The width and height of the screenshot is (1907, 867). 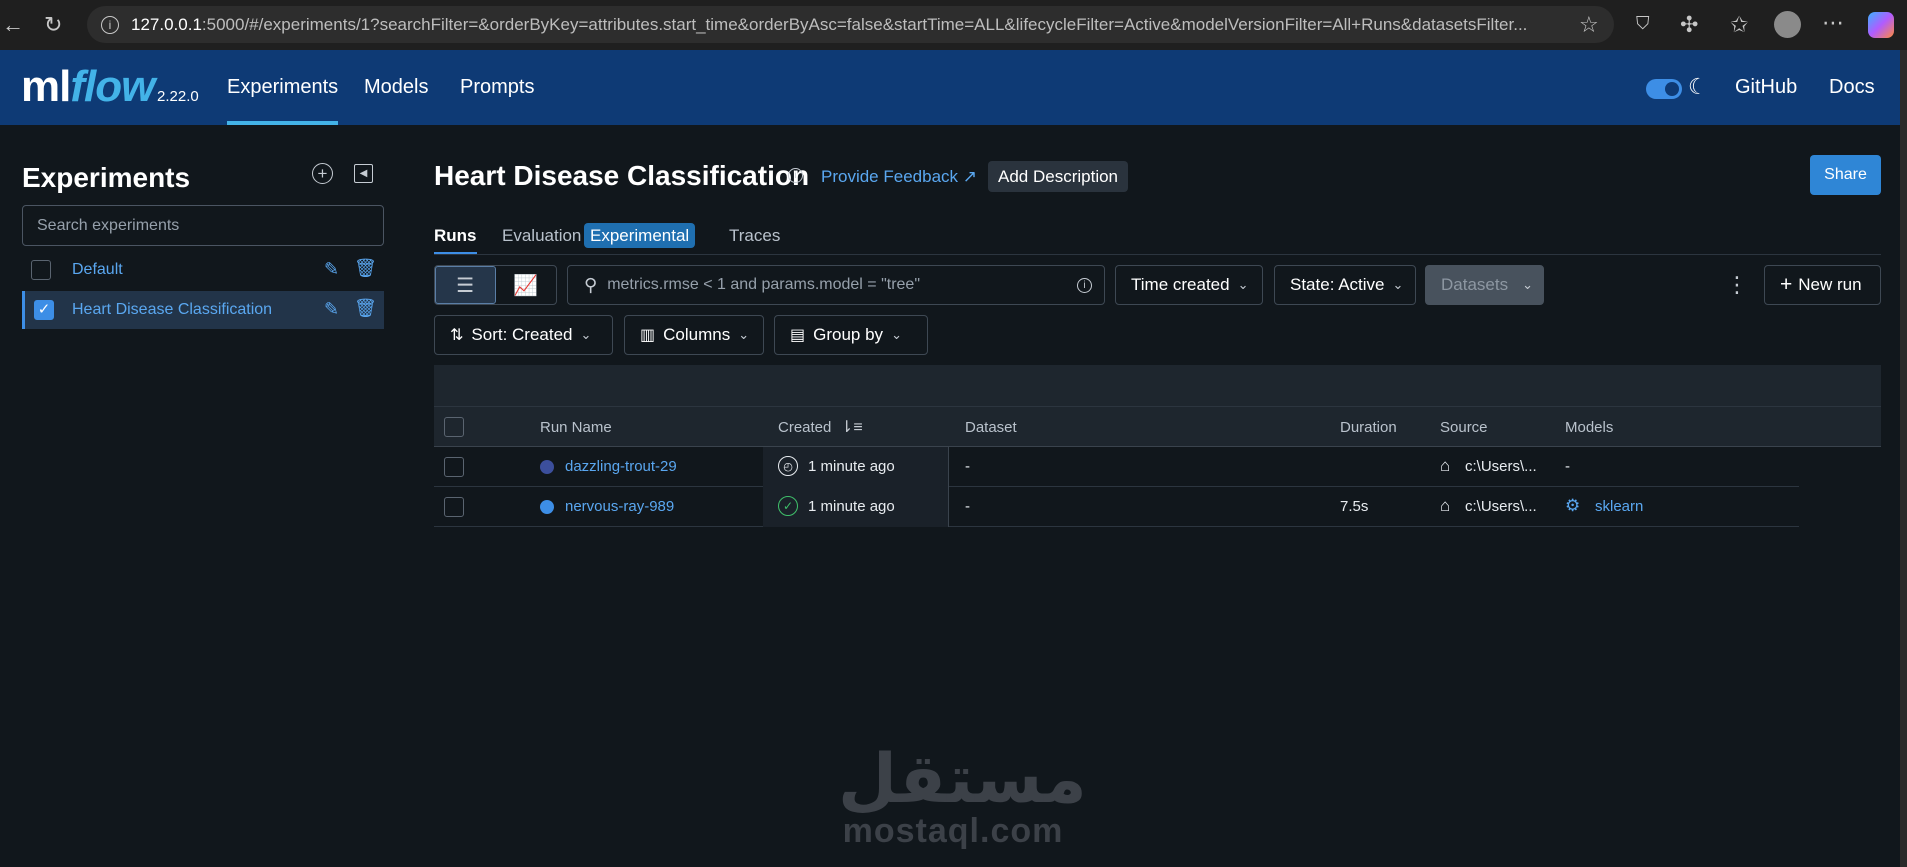 I want to click on col-duration: Duration, so click(x=1368, y=427).